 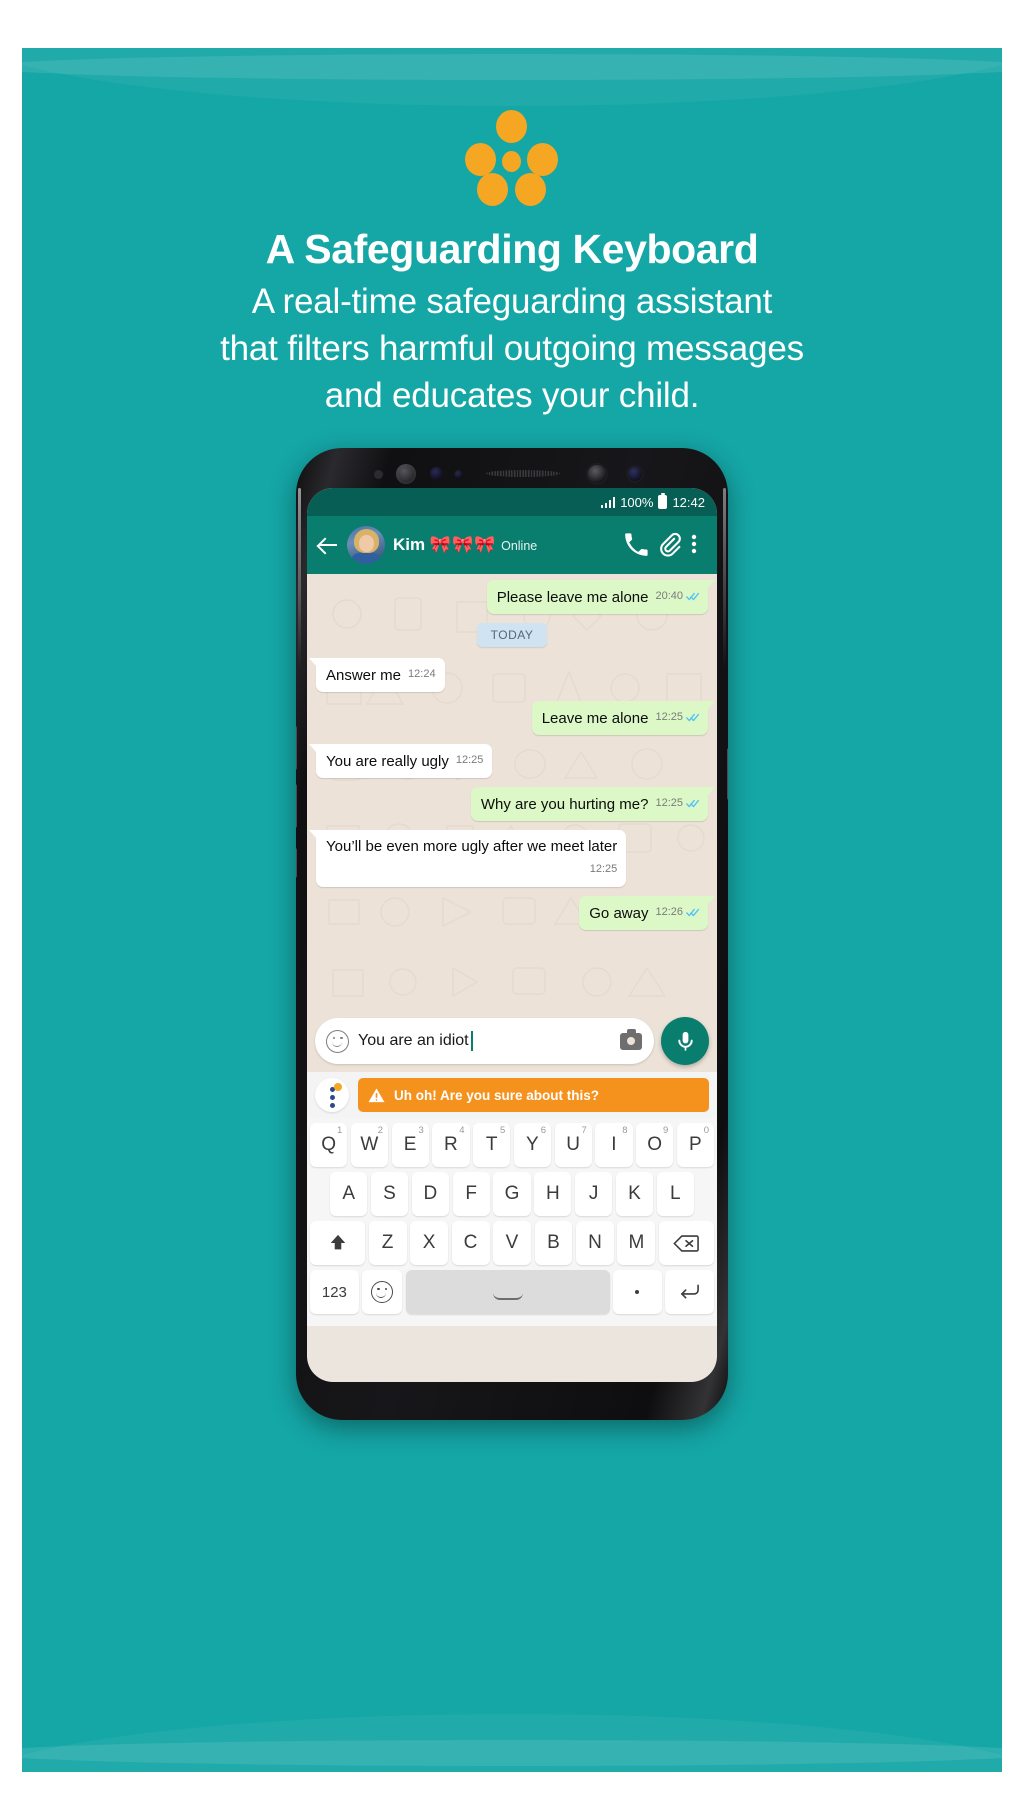 What do you see at coordinates (631, 1039) in the screenshot?
I see `camera-icon` at bounding box center [631, 1039].